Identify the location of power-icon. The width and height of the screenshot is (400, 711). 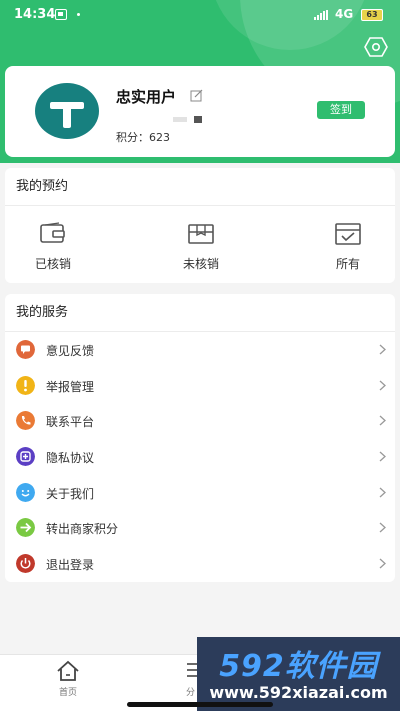
(25, 564).